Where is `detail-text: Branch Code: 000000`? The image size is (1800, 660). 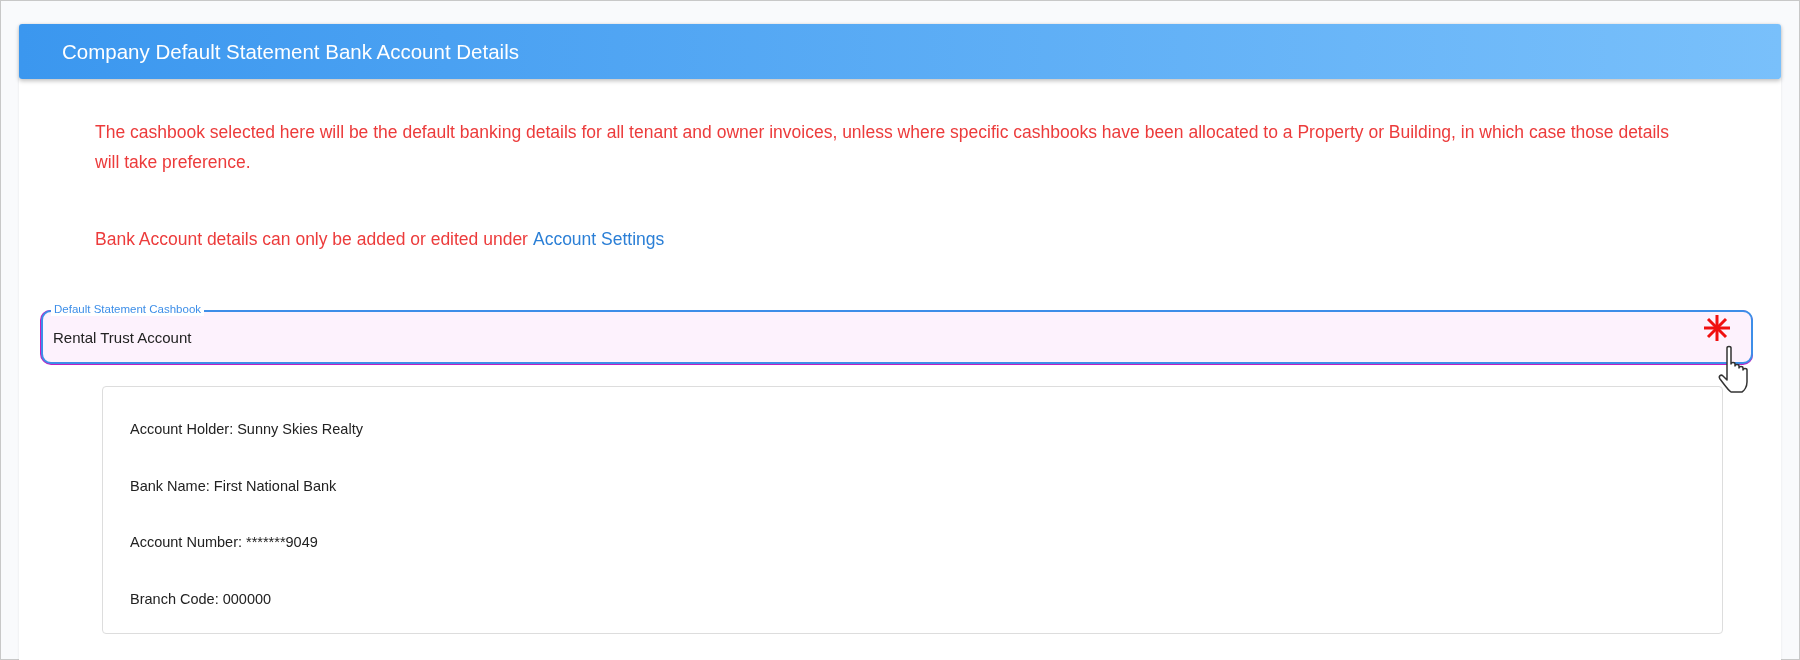
detail-text: Branch Code: 000000 is located at coordinates (201, 598).